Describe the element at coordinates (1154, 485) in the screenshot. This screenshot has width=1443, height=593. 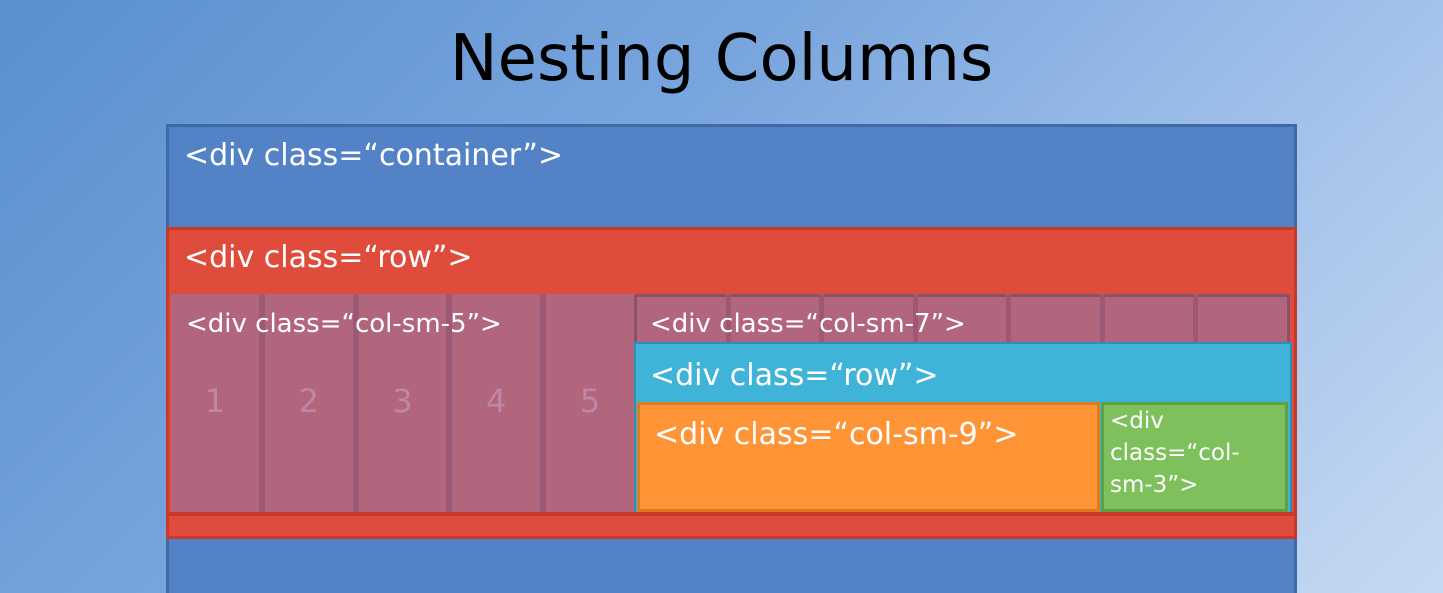
I see `col-sm-3-label-line: sm-3”>` at that location.